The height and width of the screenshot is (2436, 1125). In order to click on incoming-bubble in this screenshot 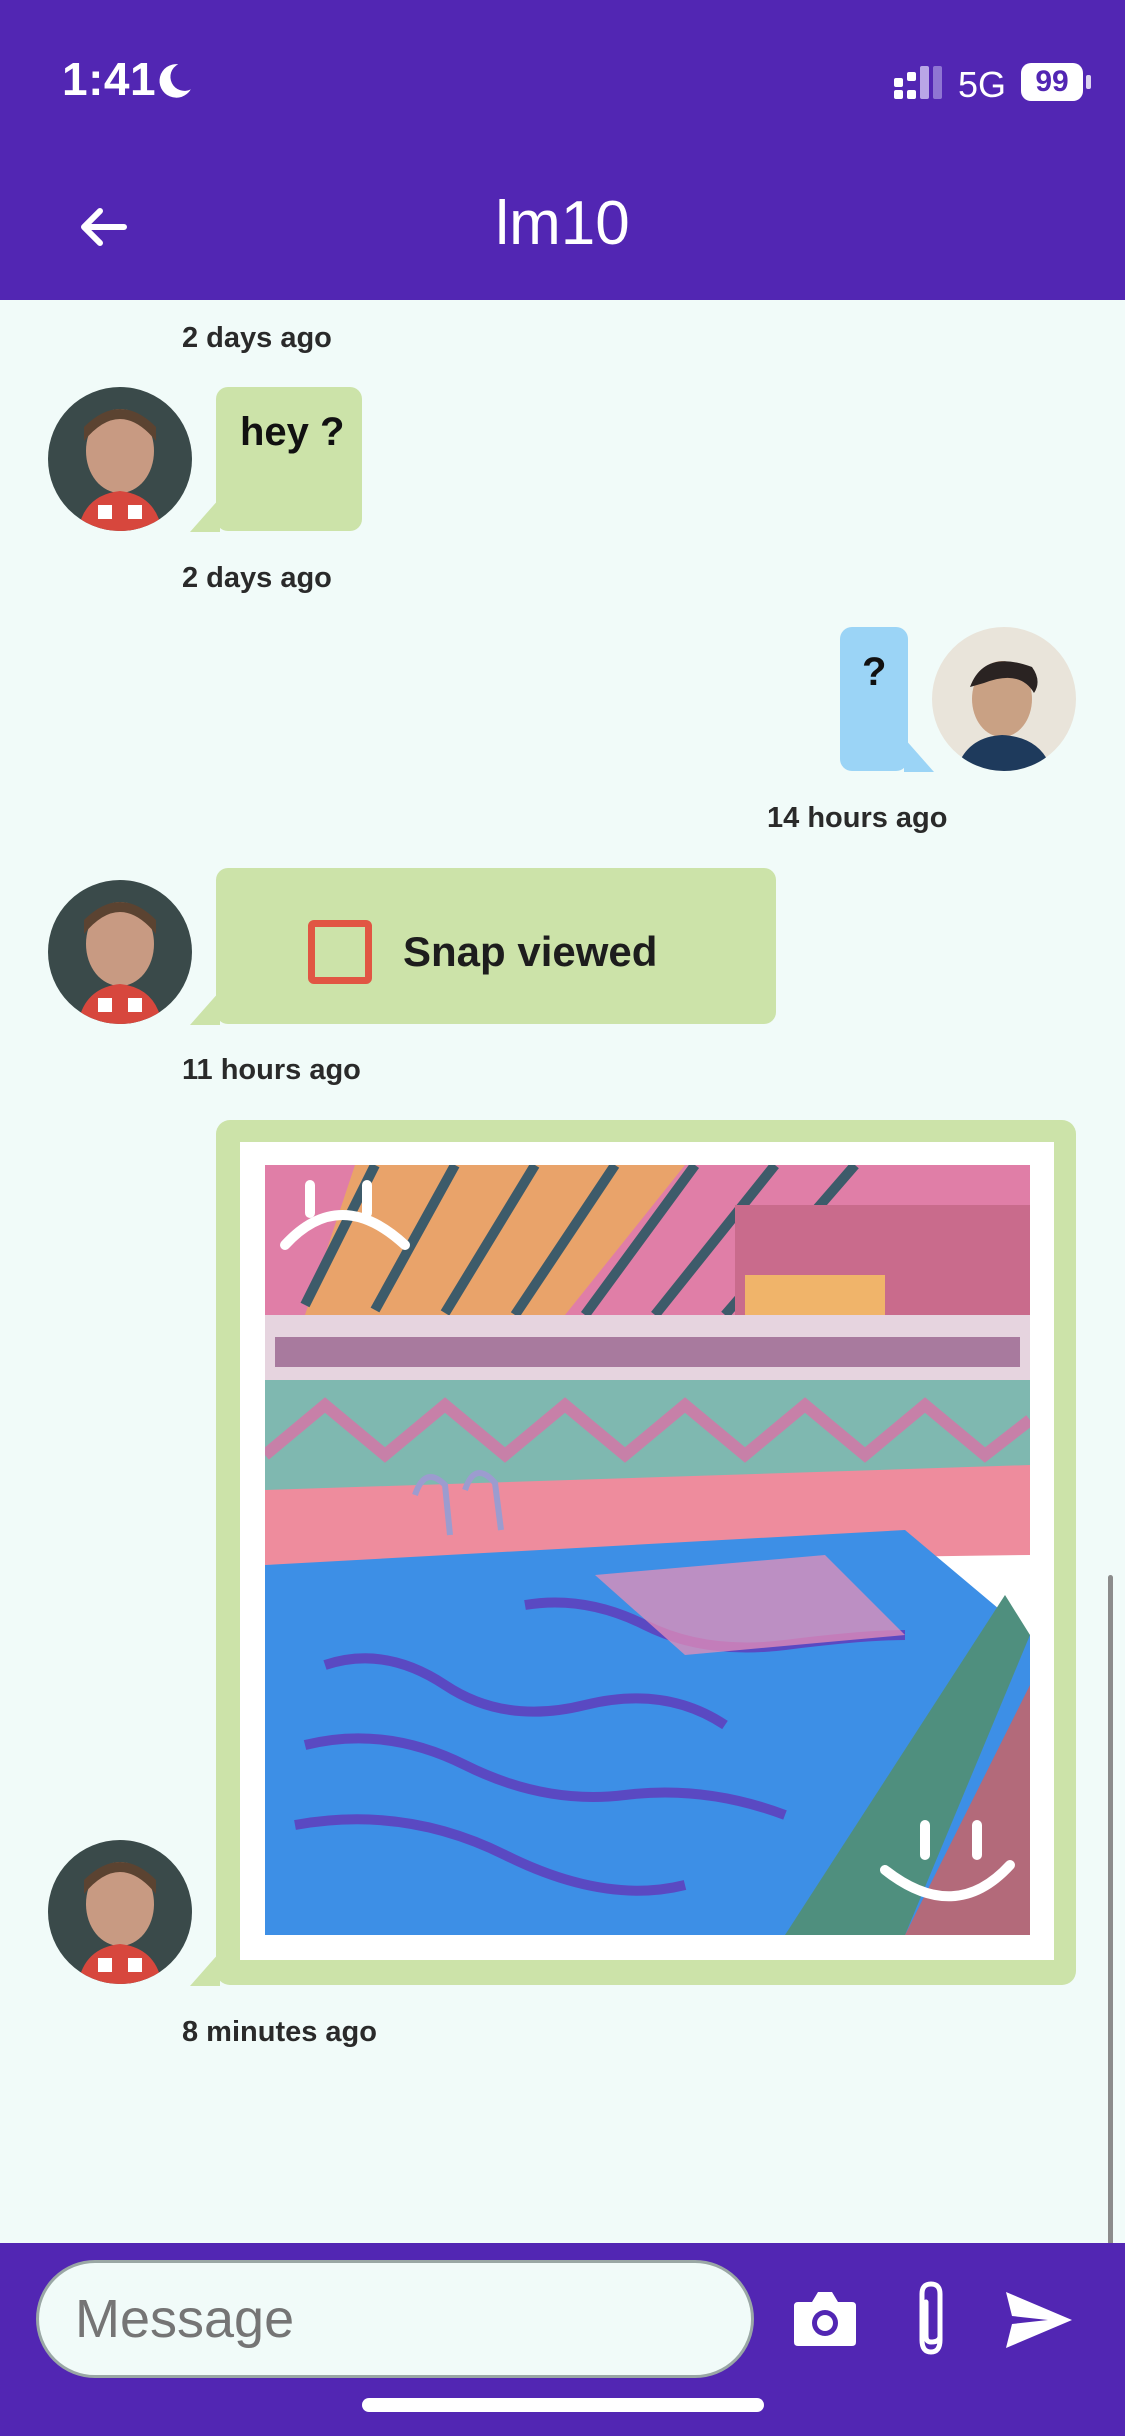, I will do `click(289, 459)`.